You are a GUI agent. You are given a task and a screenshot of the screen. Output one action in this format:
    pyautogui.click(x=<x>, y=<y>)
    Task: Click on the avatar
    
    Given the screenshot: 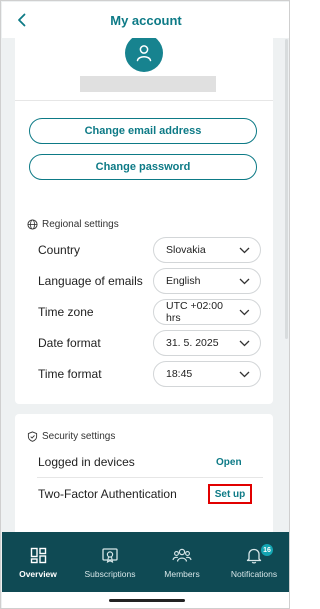 What is the action you would take?
    pyautogui.click(x=144, y=55)
    